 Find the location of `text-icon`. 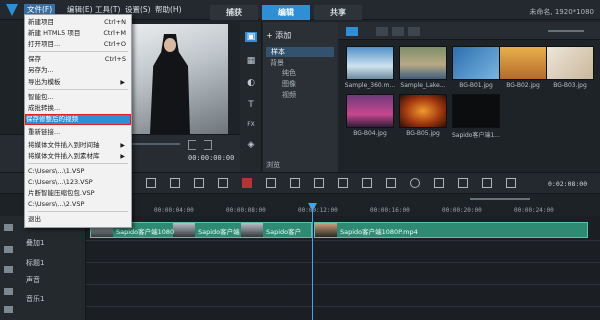

text-icon is located at coordinates (439, 183).